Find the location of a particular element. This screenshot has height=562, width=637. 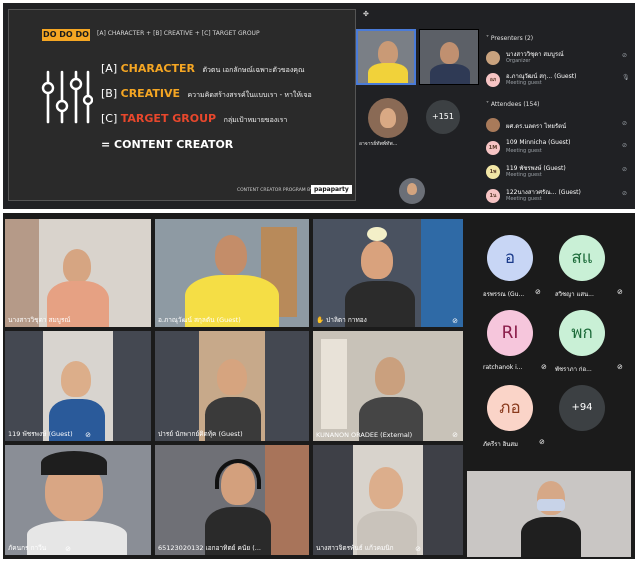

face-mask is located at coordinates (551, 505).